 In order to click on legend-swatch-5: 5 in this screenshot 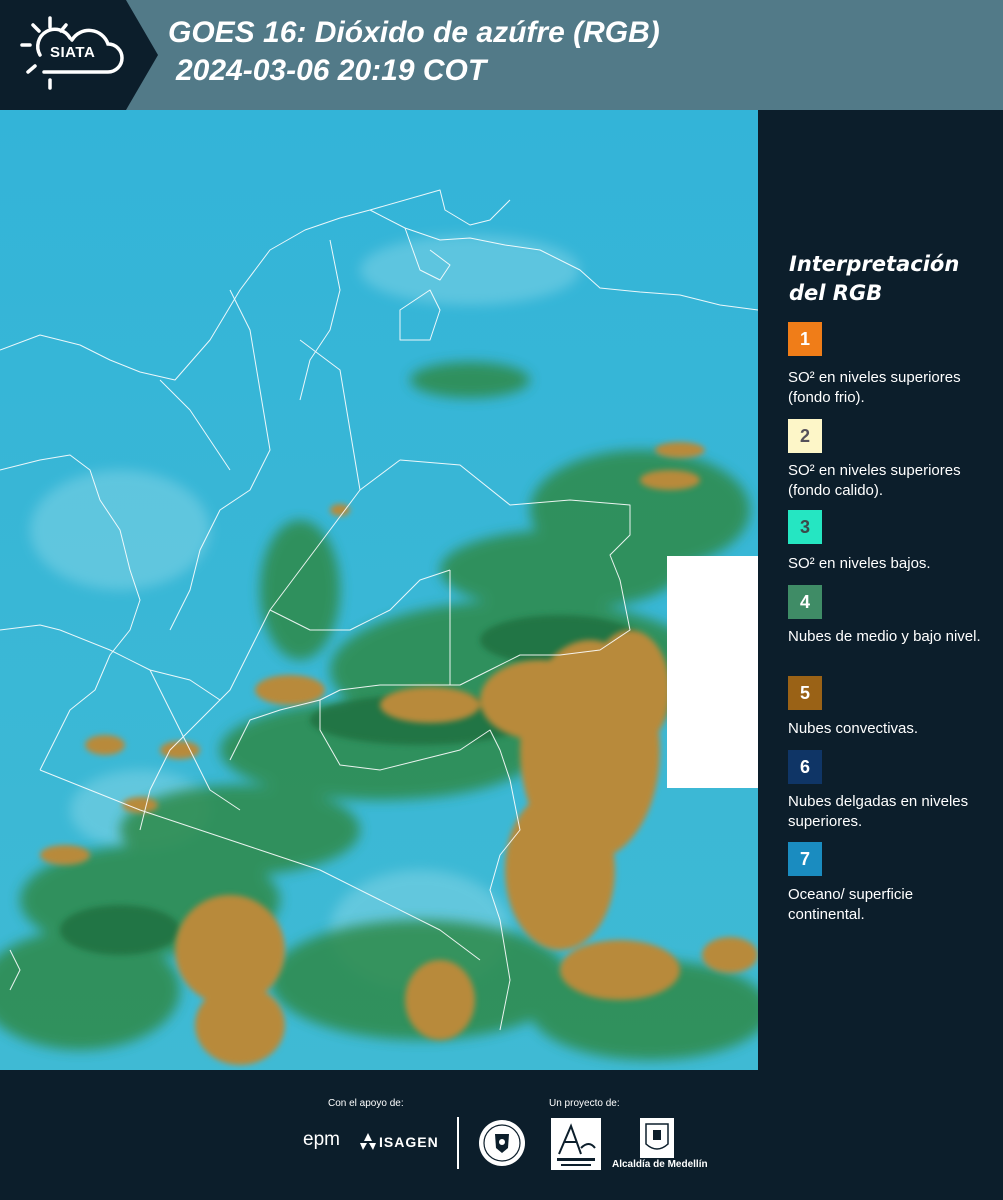, I will do `click(805, 693)`.